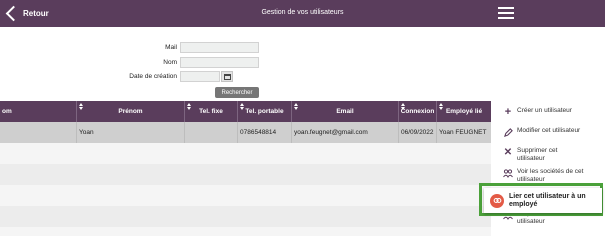 The image size is (605, 240). I want to click on users-icon, so click(508, 173).